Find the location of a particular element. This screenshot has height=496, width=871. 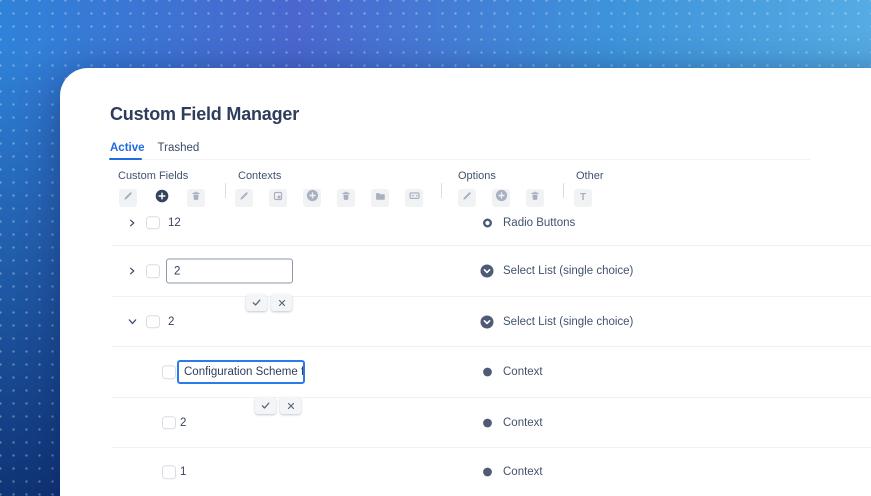

table-row: Configuration Scheme for 2 Context is located at coordinates (491, 380).